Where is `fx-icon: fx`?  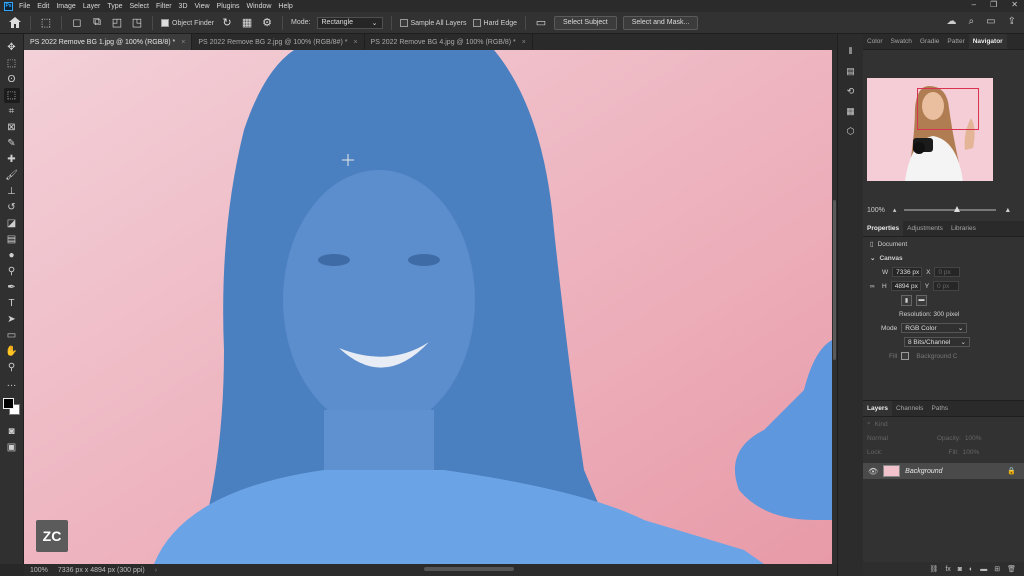
fx-icon: fx is located at coordinates (947, 569).